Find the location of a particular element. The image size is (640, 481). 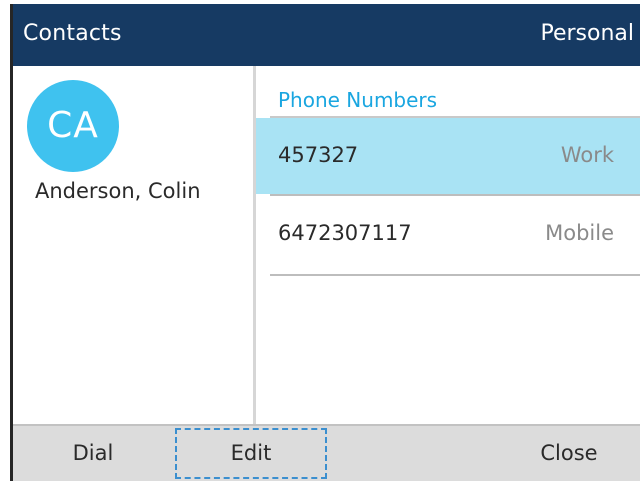

phone-numbers-heading: Phone Numbers is located at coordinates (358, 100).